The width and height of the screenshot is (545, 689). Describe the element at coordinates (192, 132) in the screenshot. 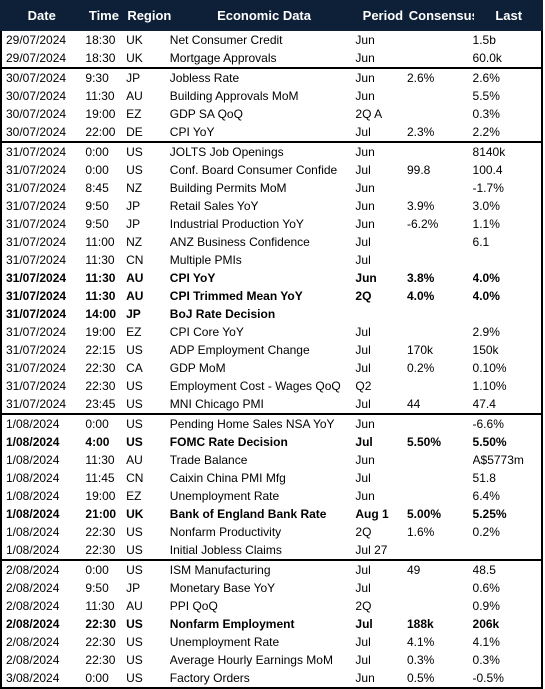

I see `cell-economic-data: CPI YoY` at that location.